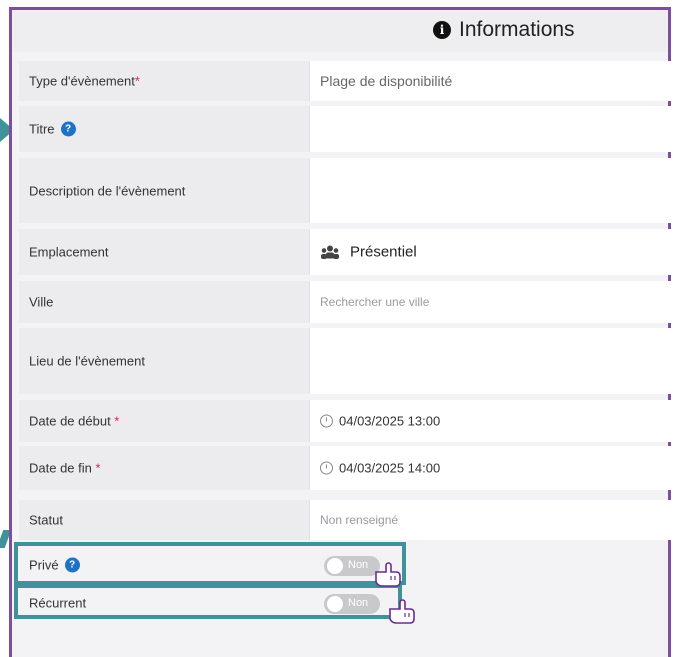 The image size is (675, 657). Describe the element at coordinates (383, 252) in the screenshot. I see `location-type-text: Présentiel` at that location.